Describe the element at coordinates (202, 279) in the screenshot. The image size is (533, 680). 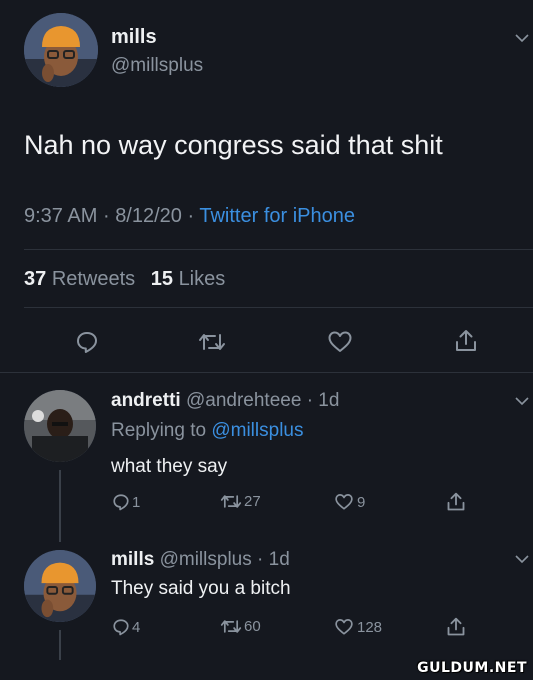
I see `likes-label: Likes` at that location.